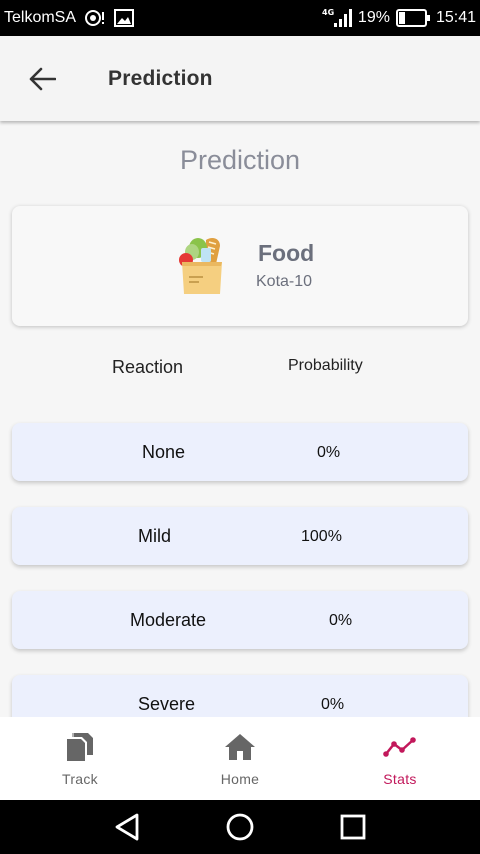 The image size is (480, 854). I want to click on system-navigation-bar, so click(240, 827).